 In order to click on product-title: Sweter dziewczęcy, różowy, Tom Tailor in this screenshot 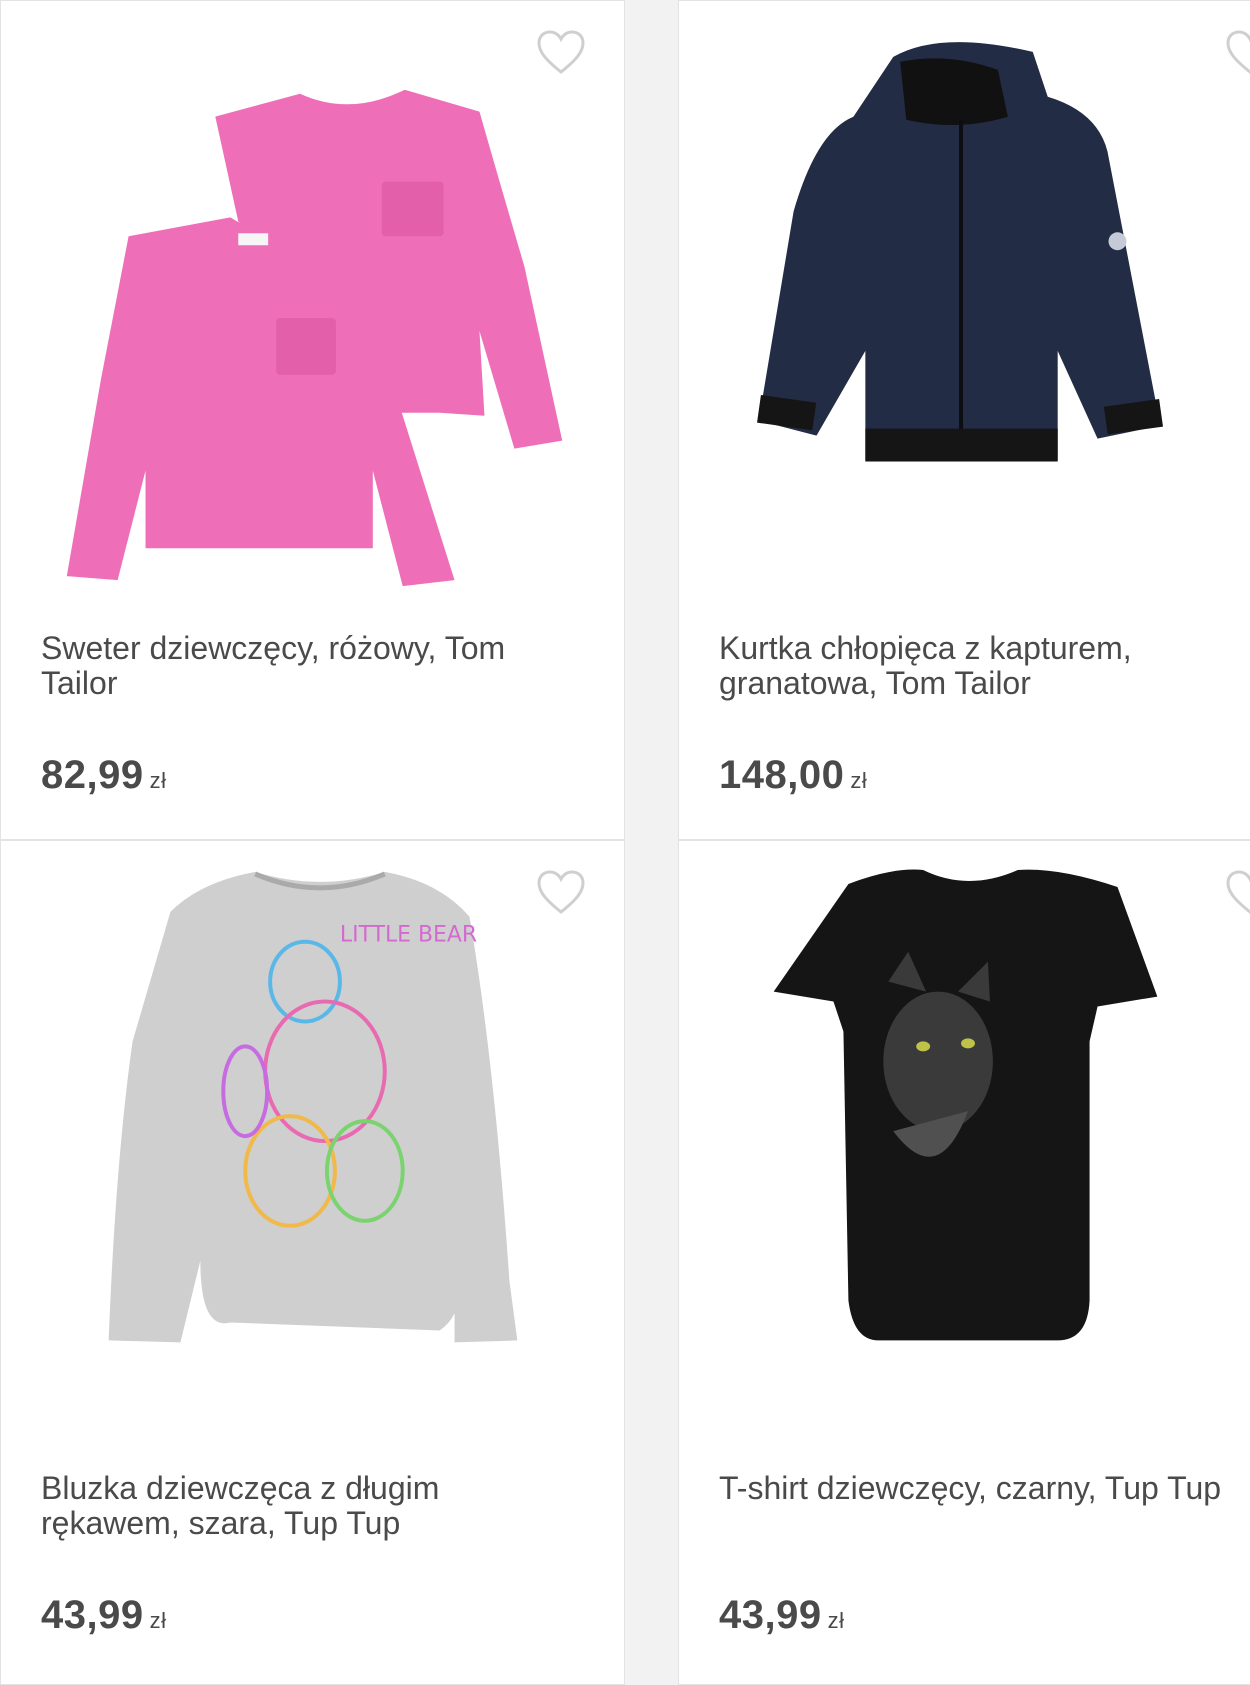, I will do `click(311, 666)`.